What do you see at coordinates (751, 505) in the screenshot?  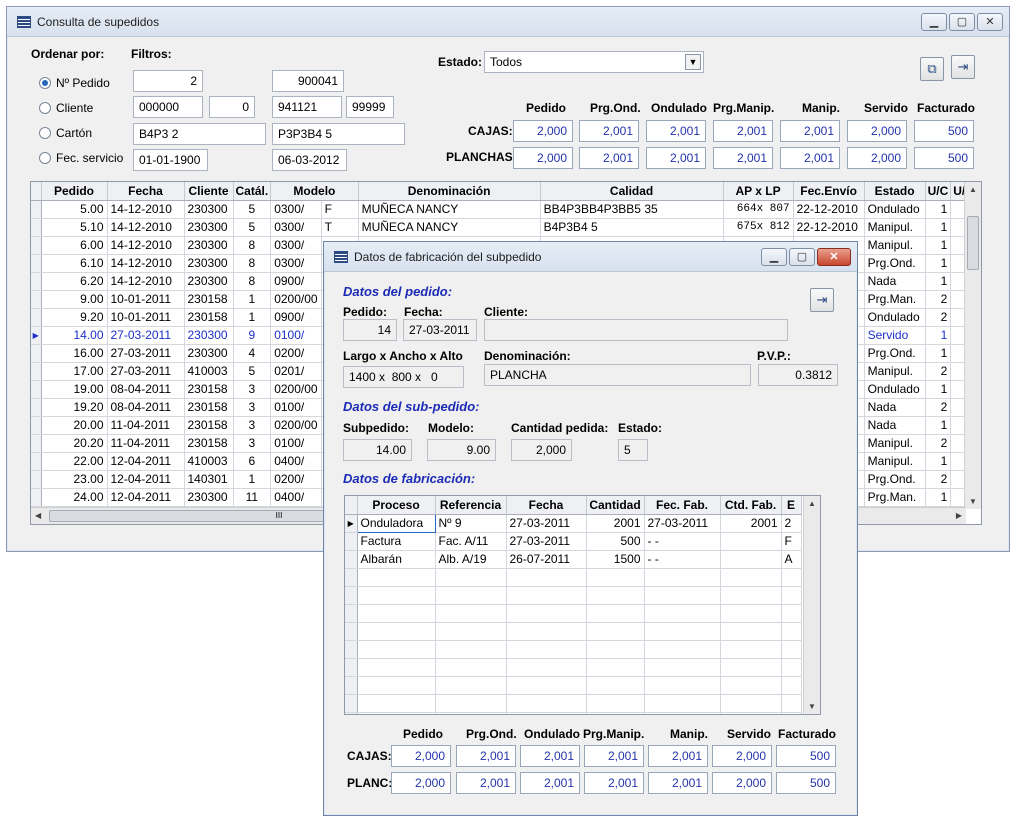 I see `column-header: Ctd. Fab.` at bounding box center [751, 505].